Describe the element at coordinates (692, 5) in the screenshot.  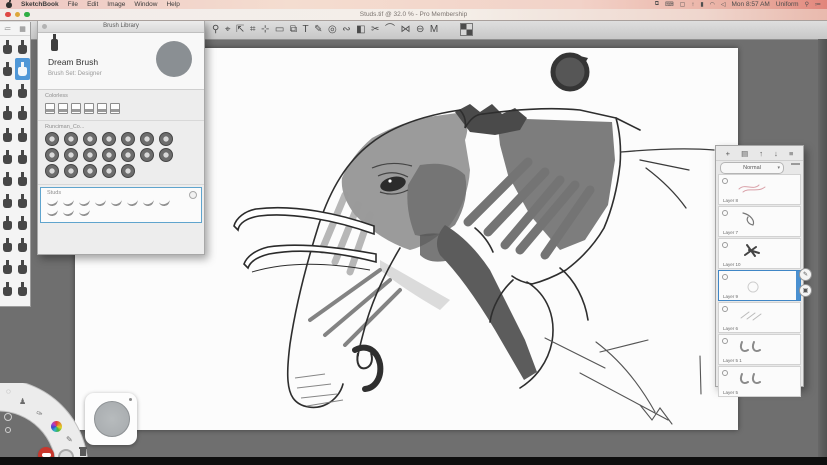
I see `upload-icon: ↑` at that location.